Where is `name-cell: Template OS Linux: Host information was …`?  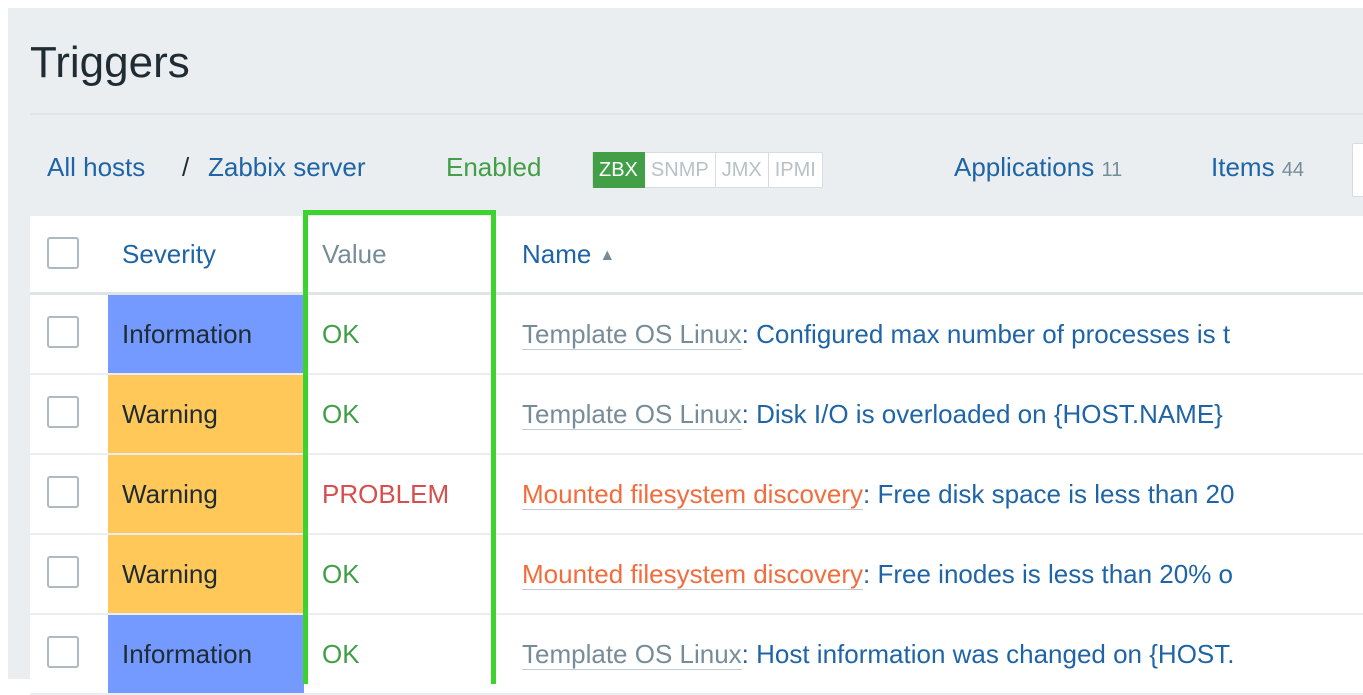
name-cell: Template OS Linux: Host information was … is located at coordinates (878, 654).